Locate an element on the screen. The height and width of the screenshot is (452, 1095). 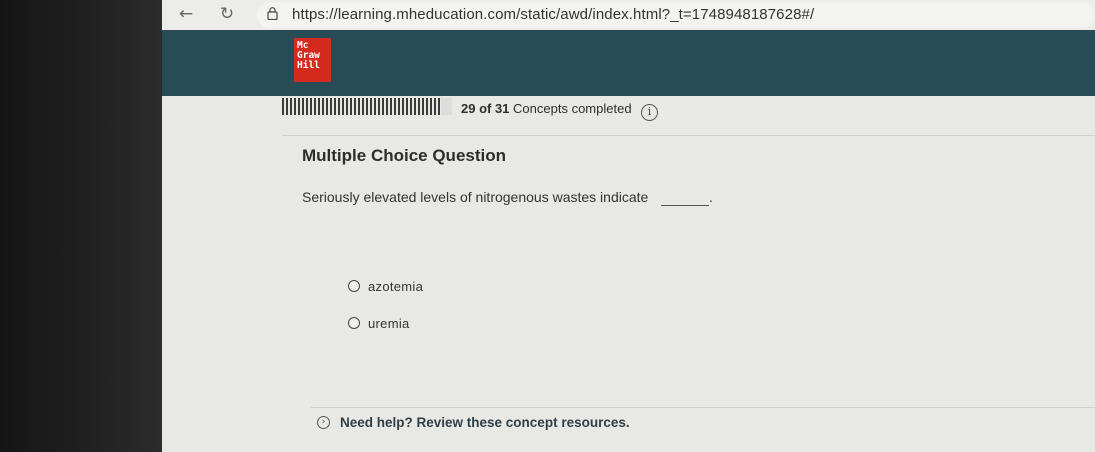
reload-icon: ↻ is located at coordinates (227, 14).